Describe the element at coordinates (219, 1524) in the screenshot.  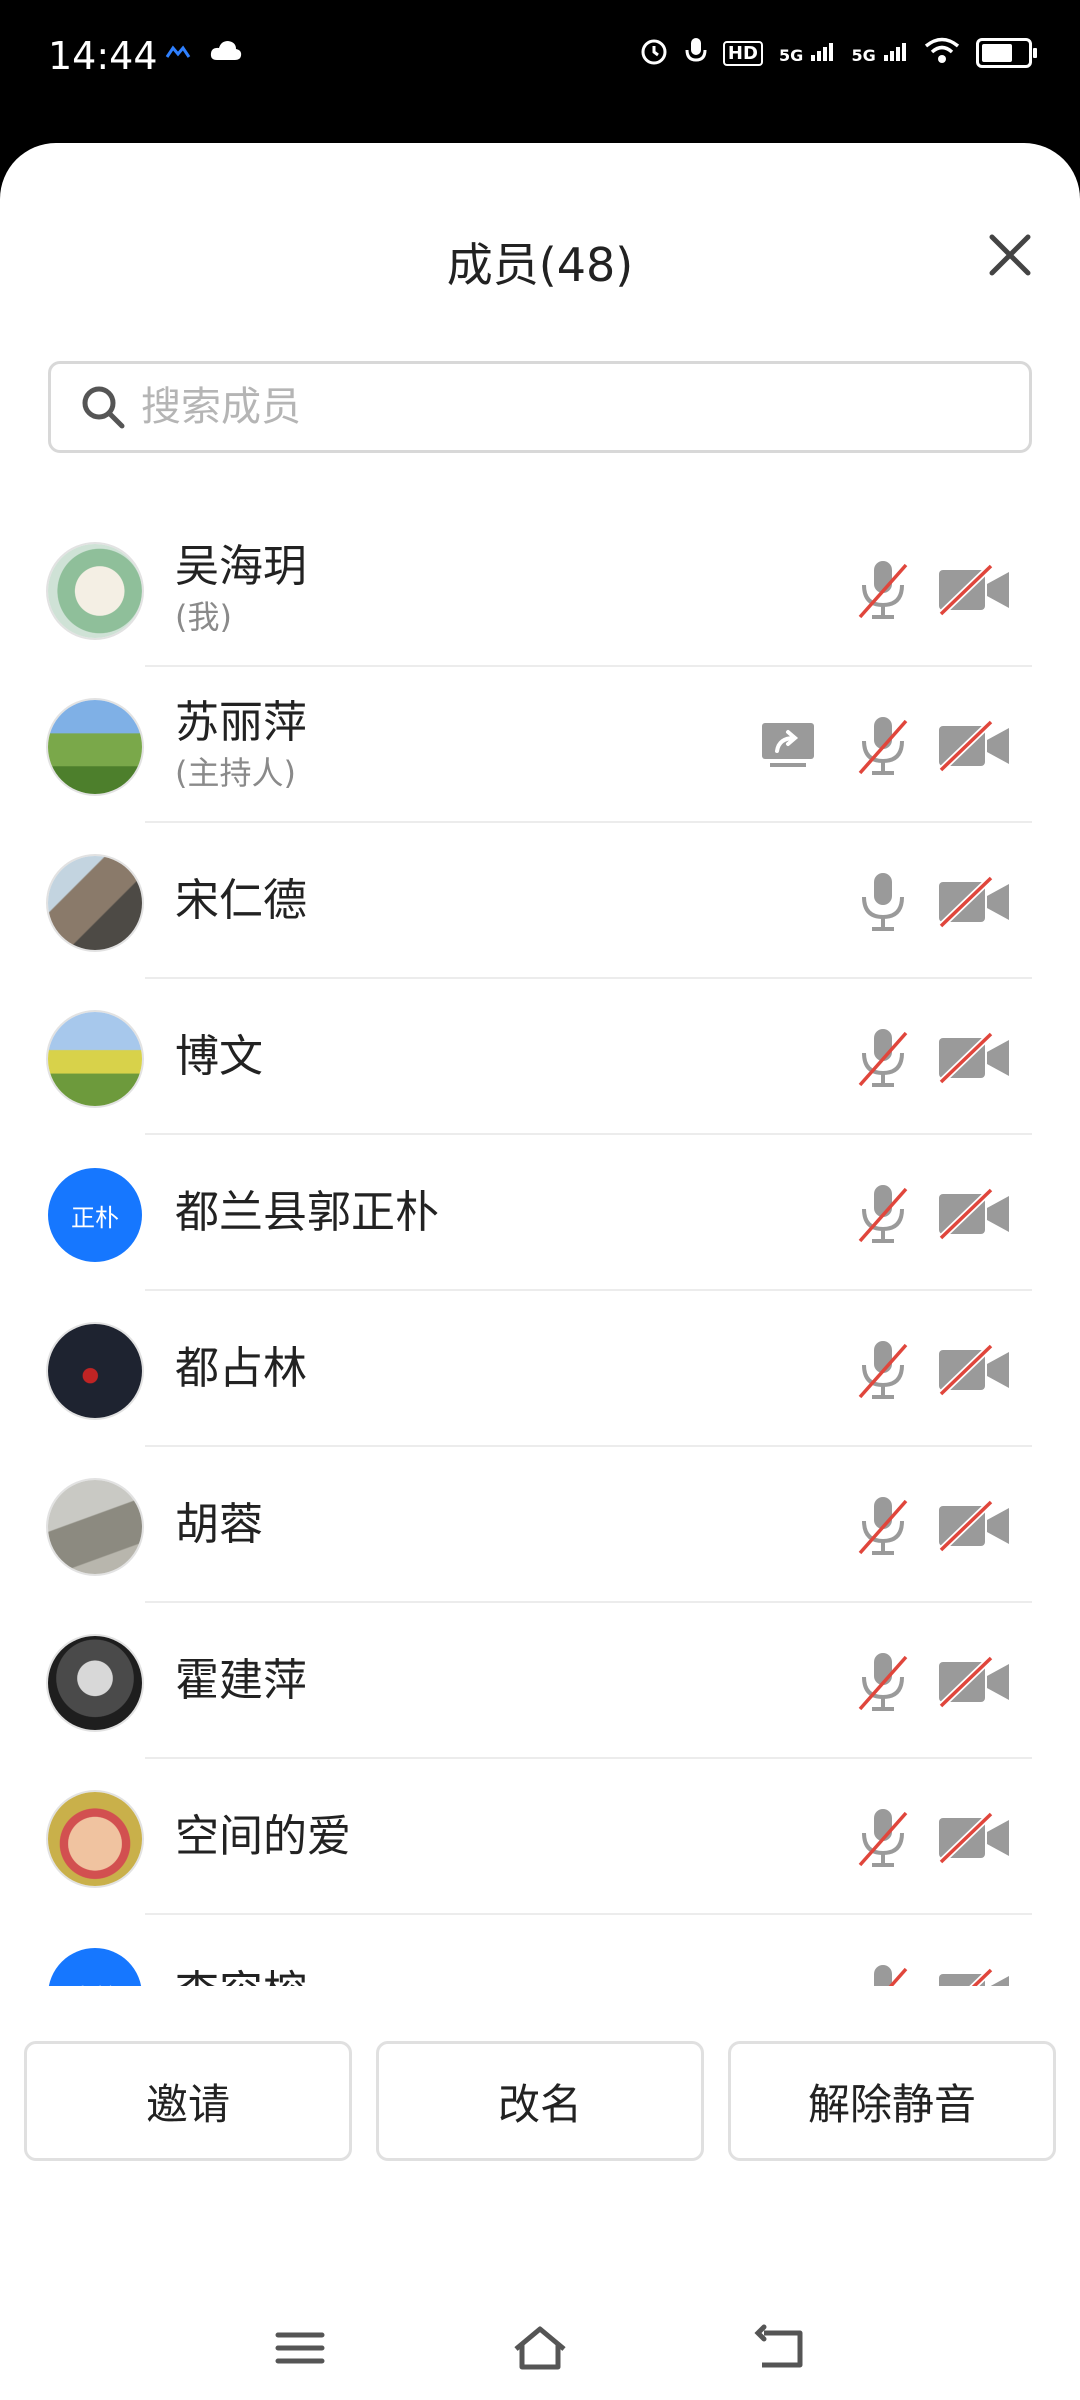
I see `member-name: 胡蓉` at that location.